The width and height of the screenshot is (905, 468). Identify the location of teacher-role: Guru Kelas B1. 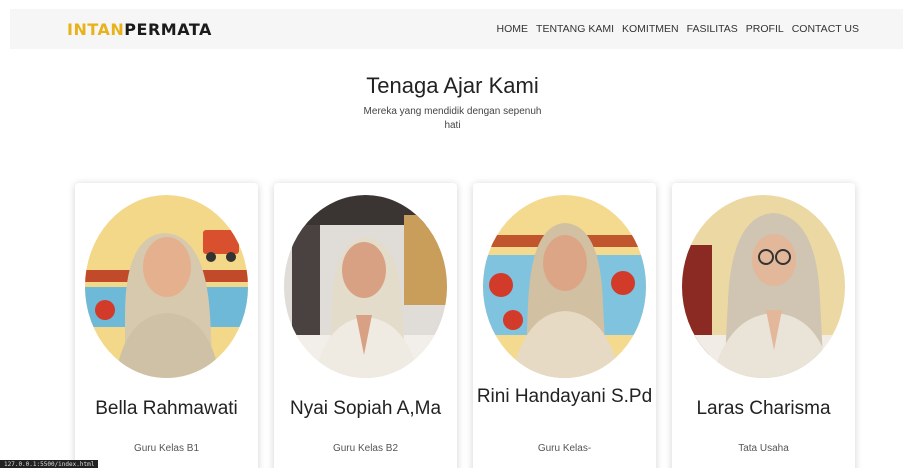
(166, 448).